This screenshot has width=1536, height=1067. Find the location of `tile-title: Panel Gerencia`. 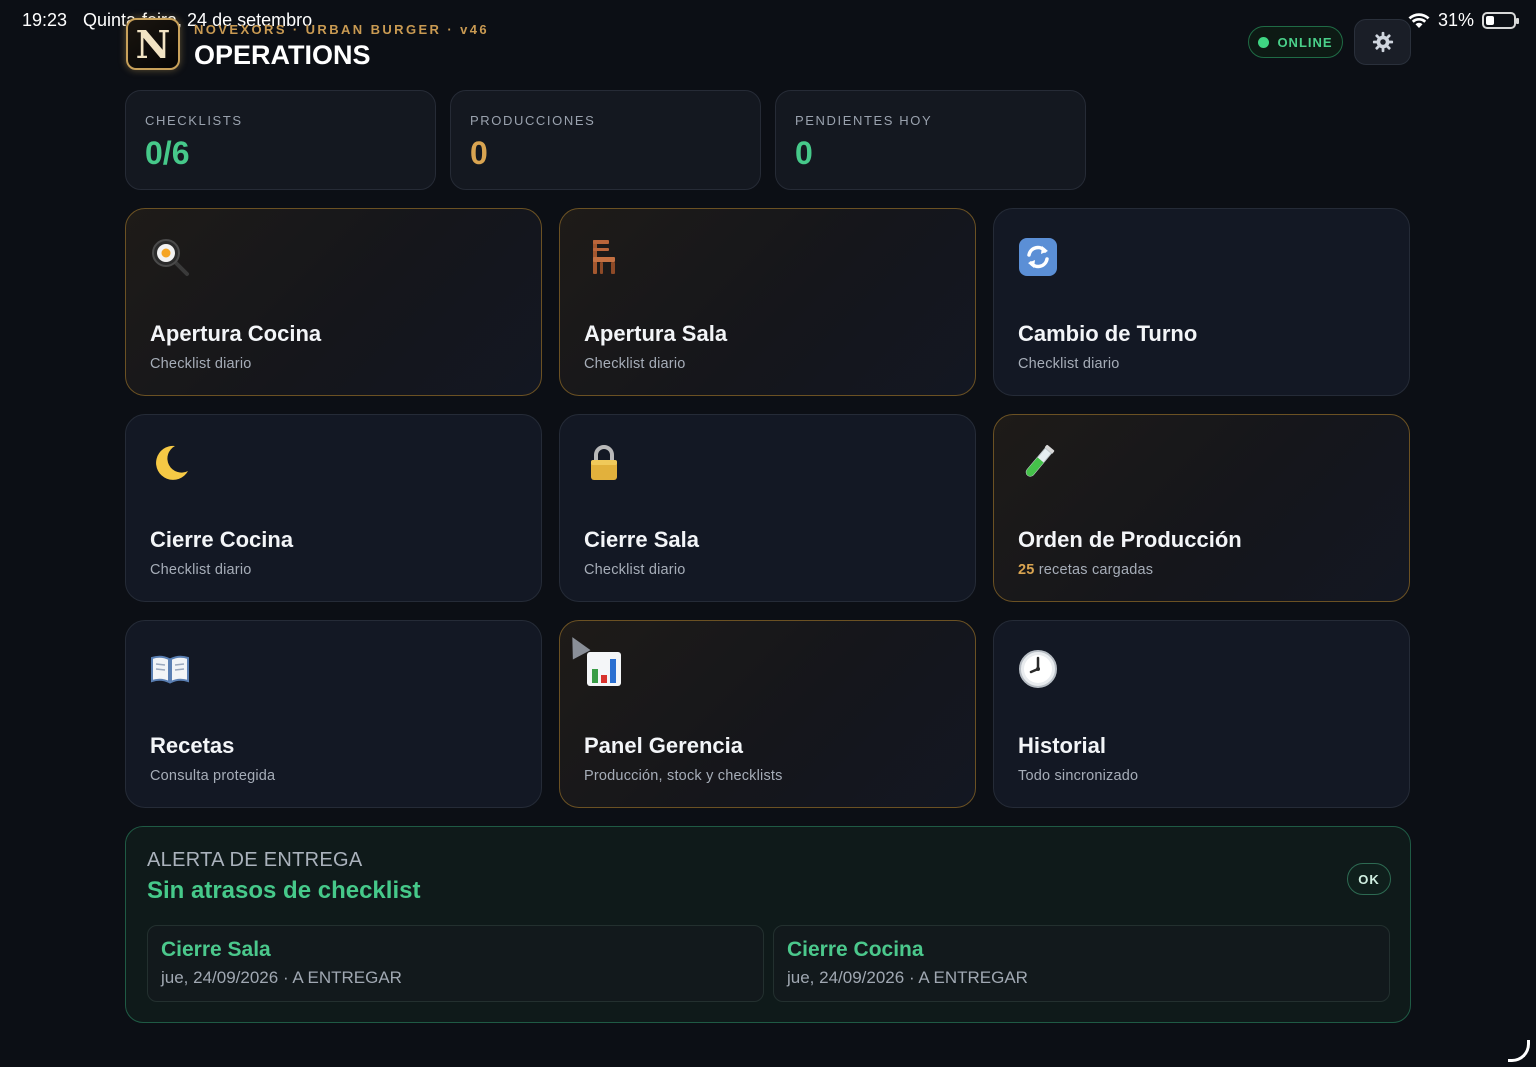

tile-title: Panel Gerencia is located at coordinates (663, 745).